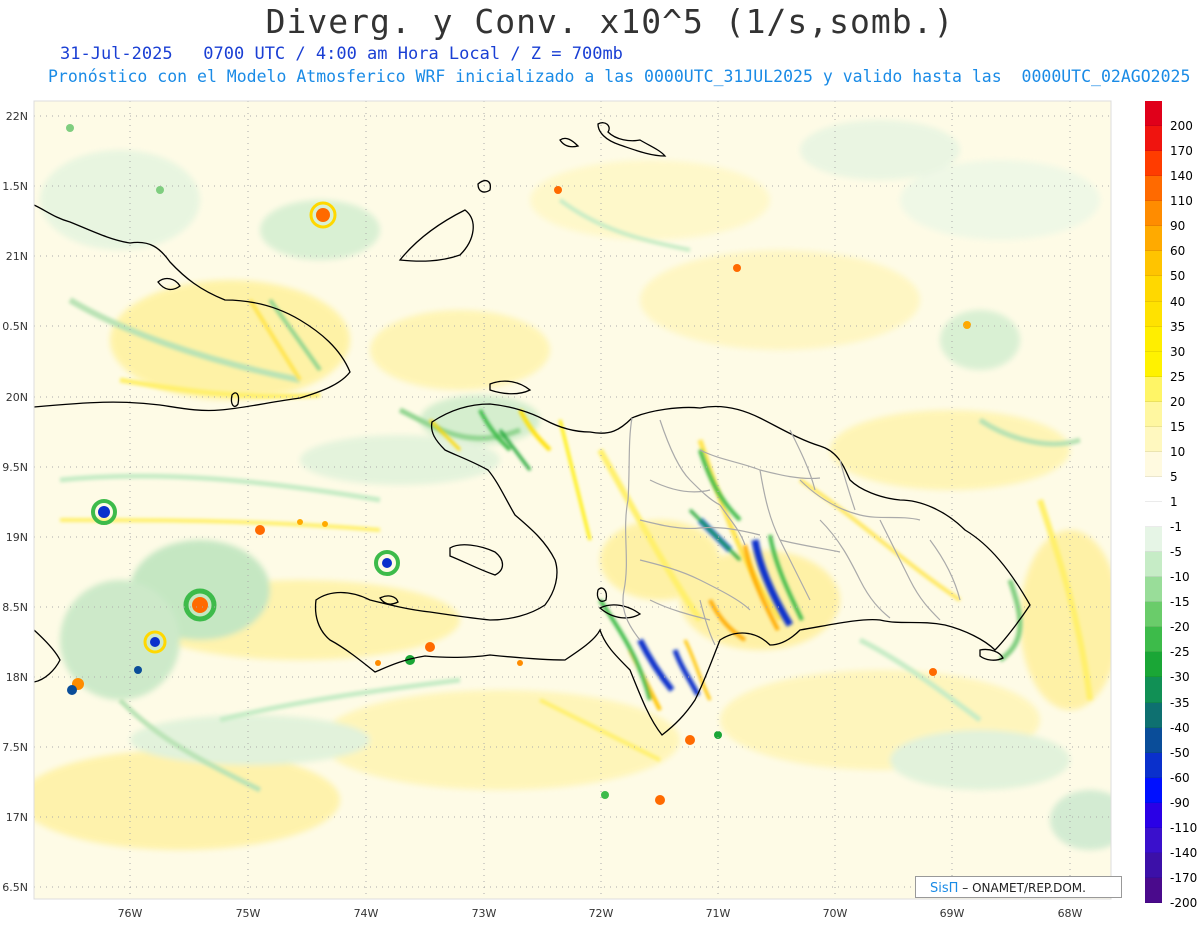 Image resolution: width=1200 pixels, height=927 pixels. Describe the element at coordinates (17, 256) in the screenshot. I see `lat-label: 21N` at that location.